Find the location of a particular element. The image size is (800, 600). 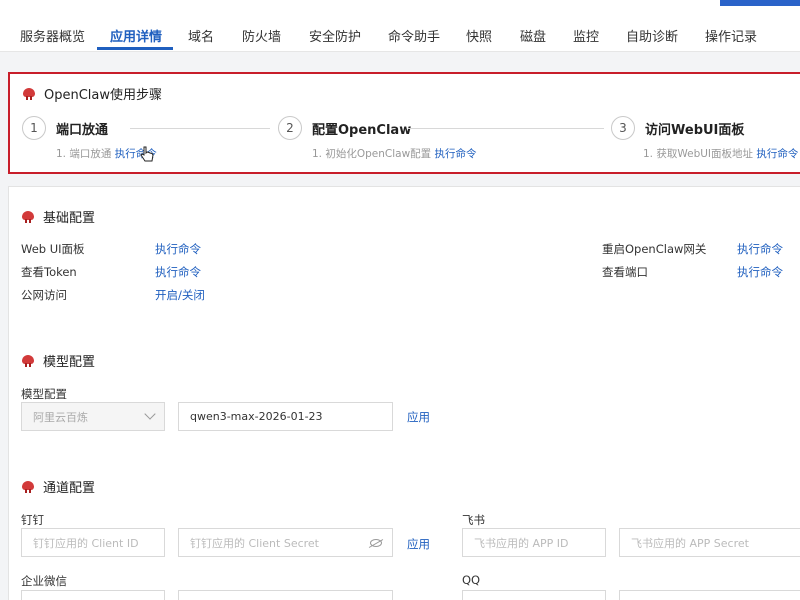

tab-domain: 域名 is located at coordinates (201, 35).